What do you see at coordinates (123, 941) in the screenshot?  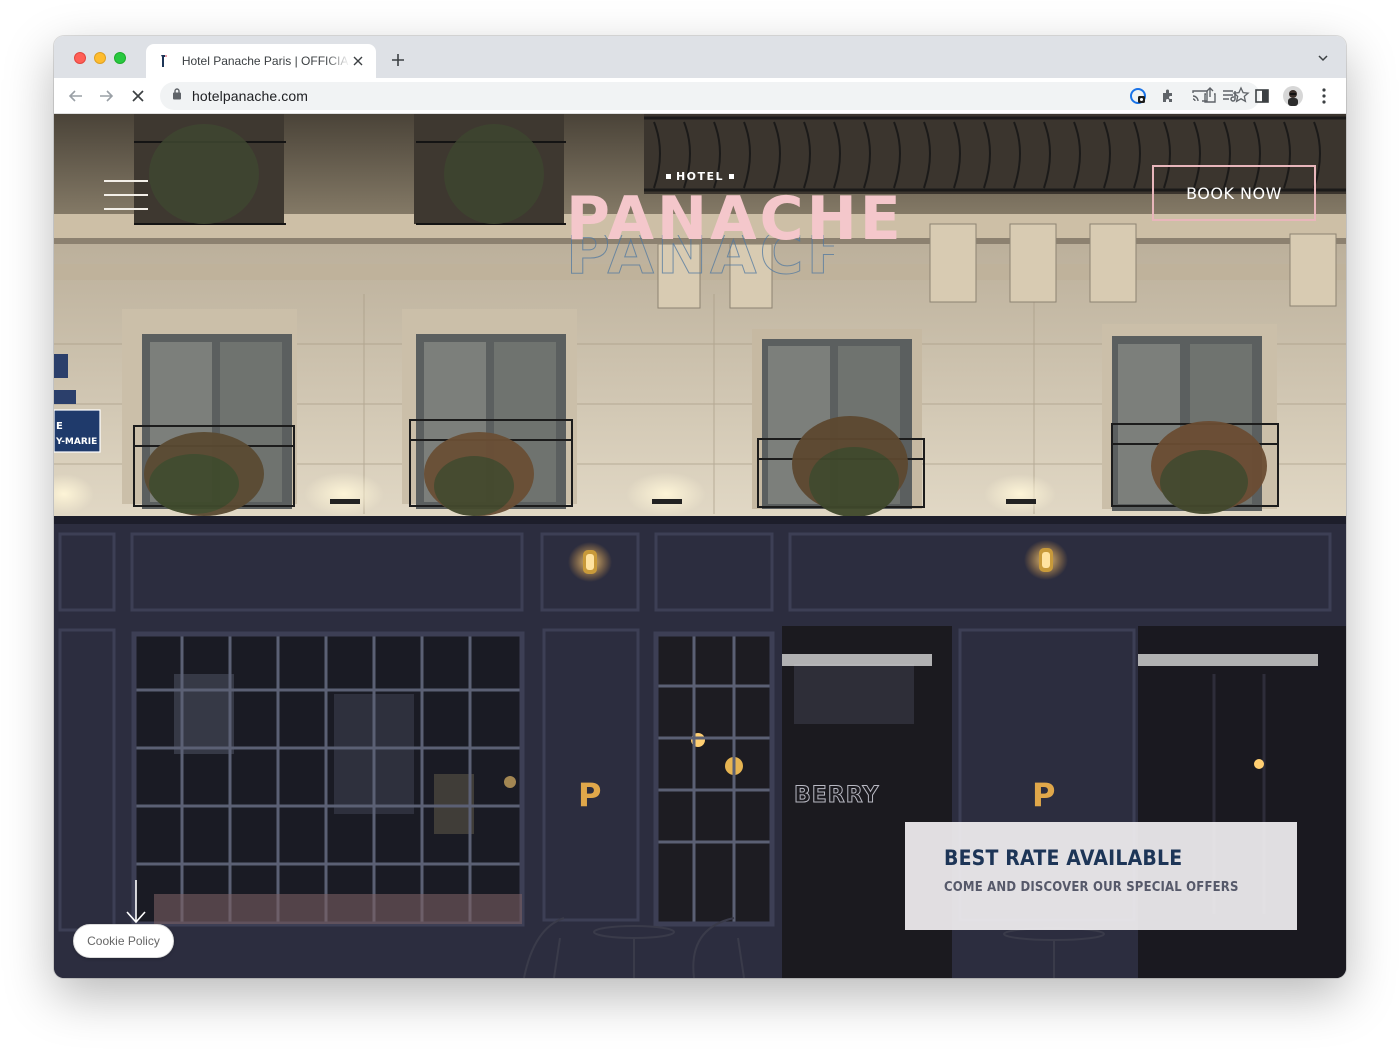 I see `cookie-policy-button: Cookie Policy` at bounding box center [123, 941].